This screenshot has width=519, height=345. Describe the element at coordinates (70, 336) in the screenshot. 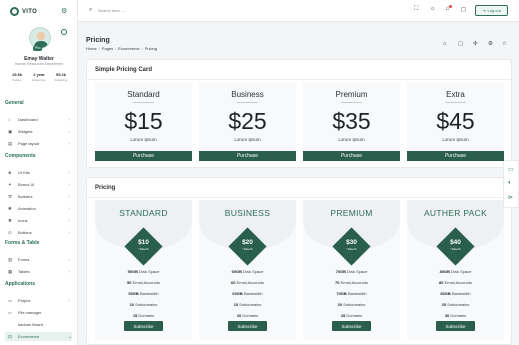

I see `chevron-down-icon: ⌄` at that location.